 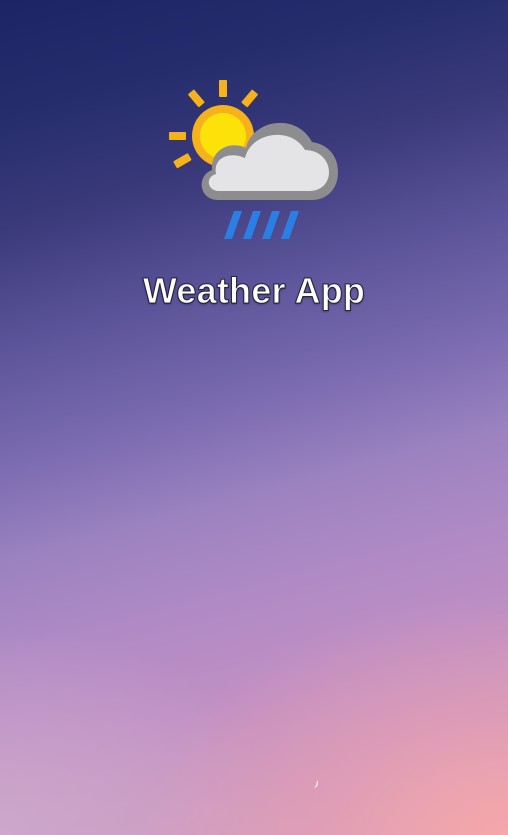 What do you see at coordinates (254, 291) in the screenshot?
I see `app-title: Weather App` at bounding box center [254, 291].